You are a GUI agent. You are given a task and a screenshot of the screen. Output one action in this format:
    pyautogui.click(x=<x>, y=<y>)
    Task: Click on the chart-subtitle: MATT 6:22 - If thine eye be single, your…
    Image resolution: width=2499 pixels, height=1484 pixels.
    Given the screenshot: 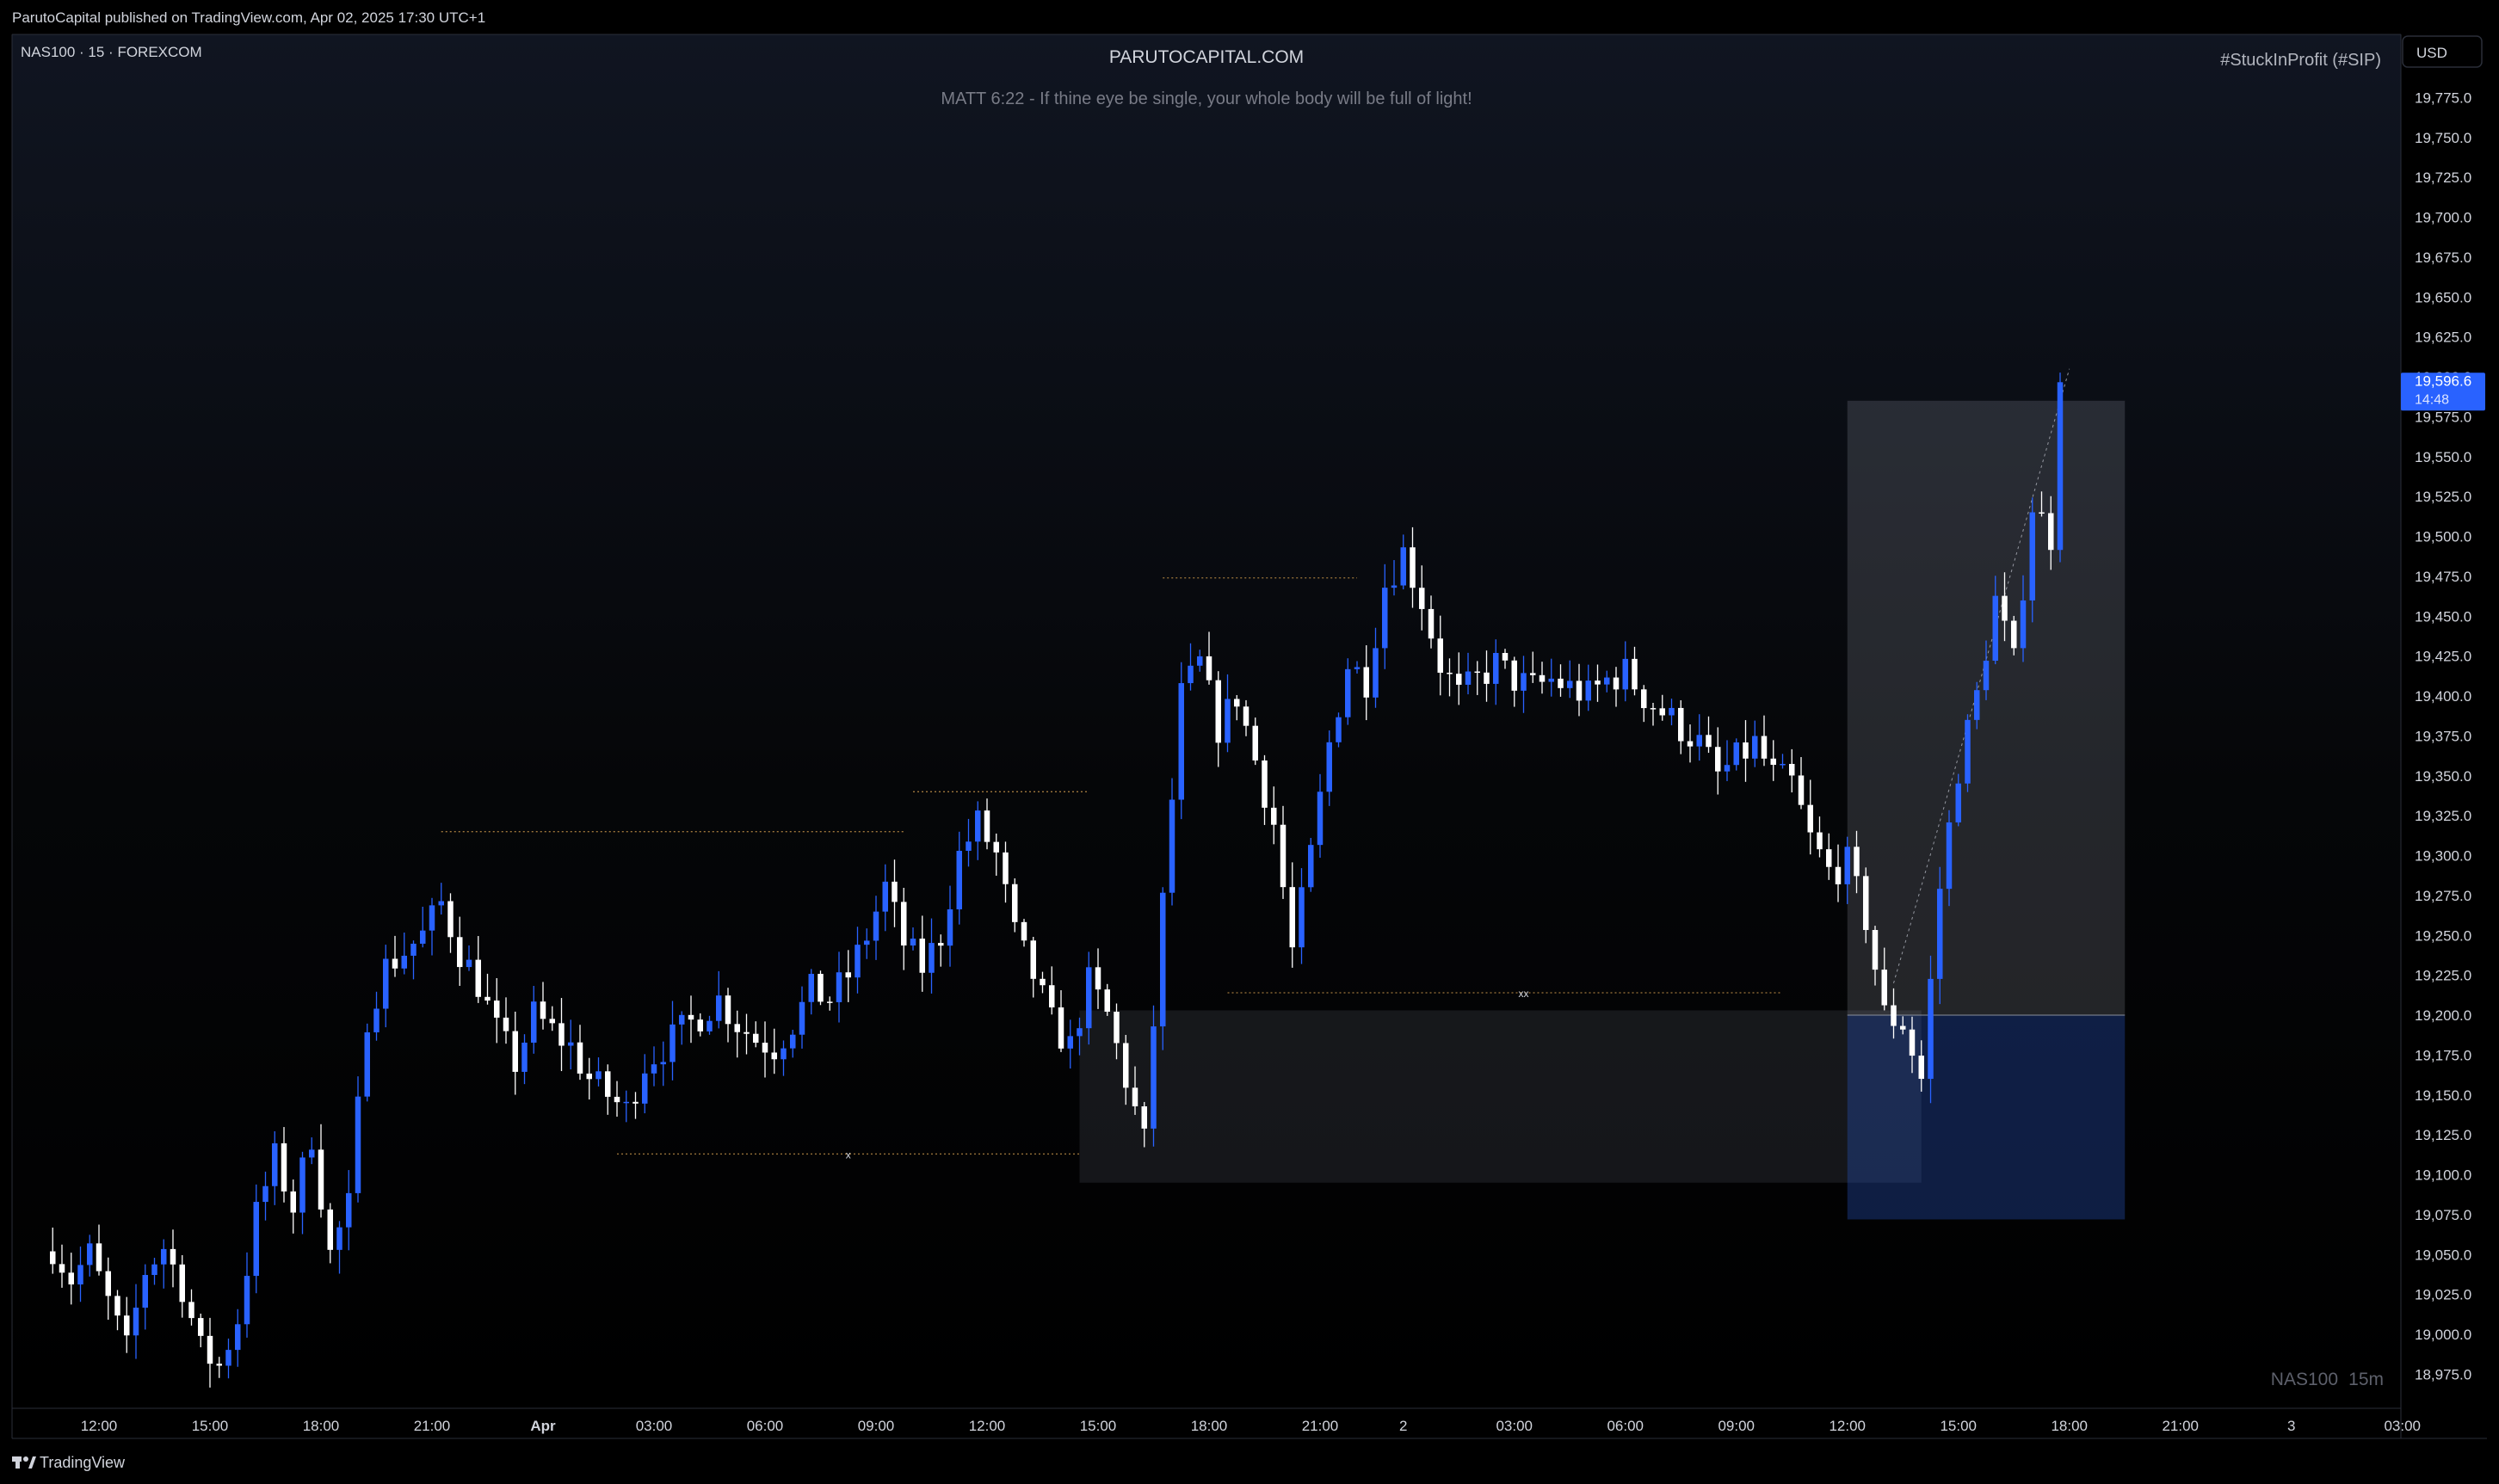 What is the action you would take?
    pyautogui.click(x=1206, y=98)
    